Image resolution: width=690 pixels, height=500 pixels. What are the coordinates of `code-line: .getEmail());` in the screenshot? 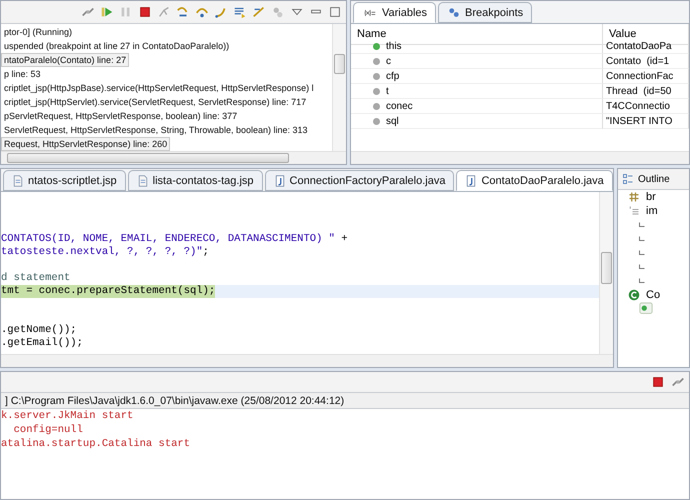 It's located at (42, 343).